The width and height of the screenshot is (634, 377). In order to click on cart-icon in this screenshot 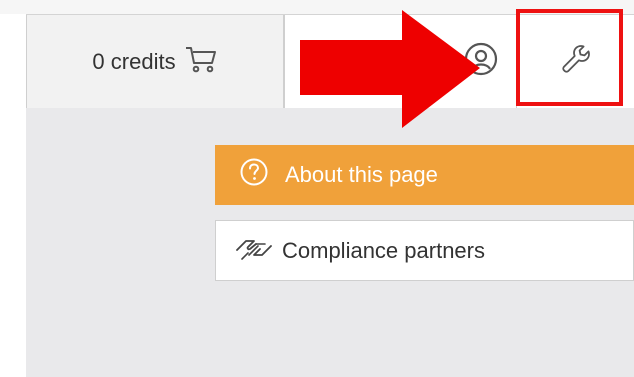, I will do `click(201, 61)`.